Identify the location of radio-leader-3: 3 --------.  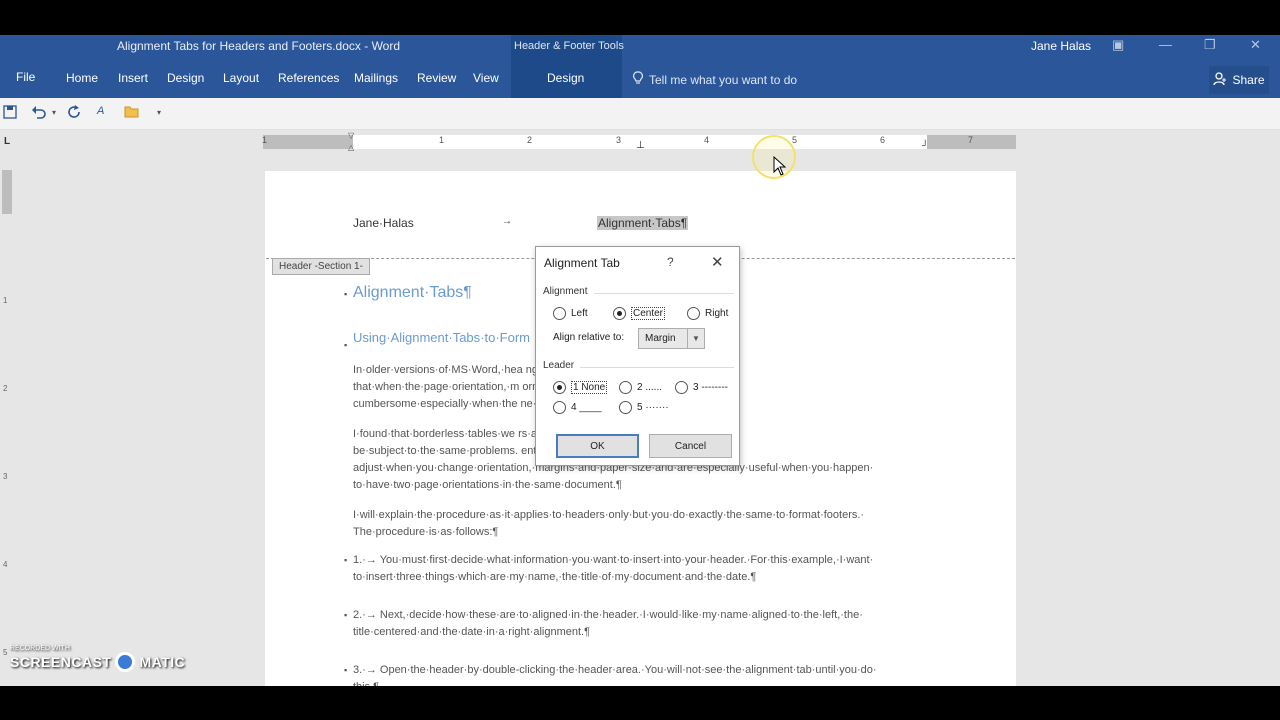
(701, 387).